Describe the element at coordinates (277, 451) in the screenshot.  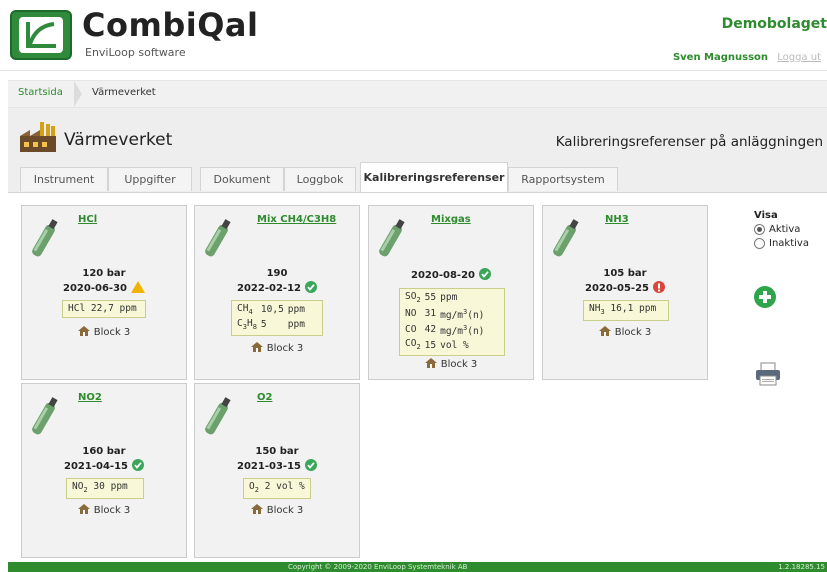
I see `pressure-value: 150 bar` at that location.